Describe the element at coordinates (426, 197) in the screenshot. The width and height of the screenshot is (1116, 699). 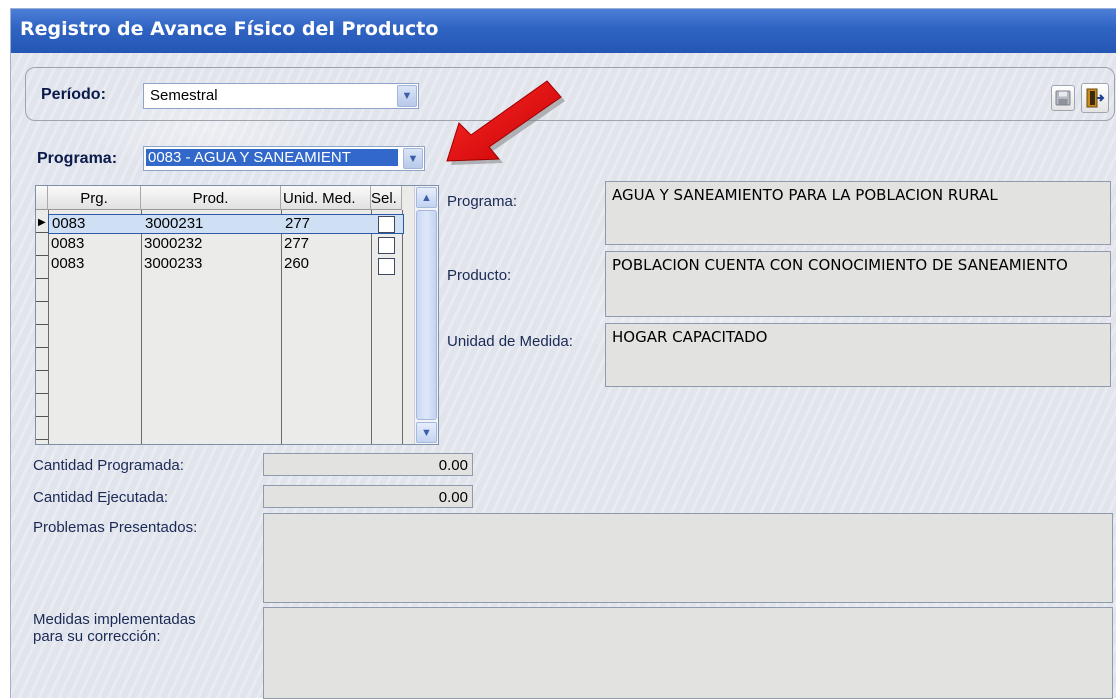
I see `scroll-up-button: ▲` at that location.